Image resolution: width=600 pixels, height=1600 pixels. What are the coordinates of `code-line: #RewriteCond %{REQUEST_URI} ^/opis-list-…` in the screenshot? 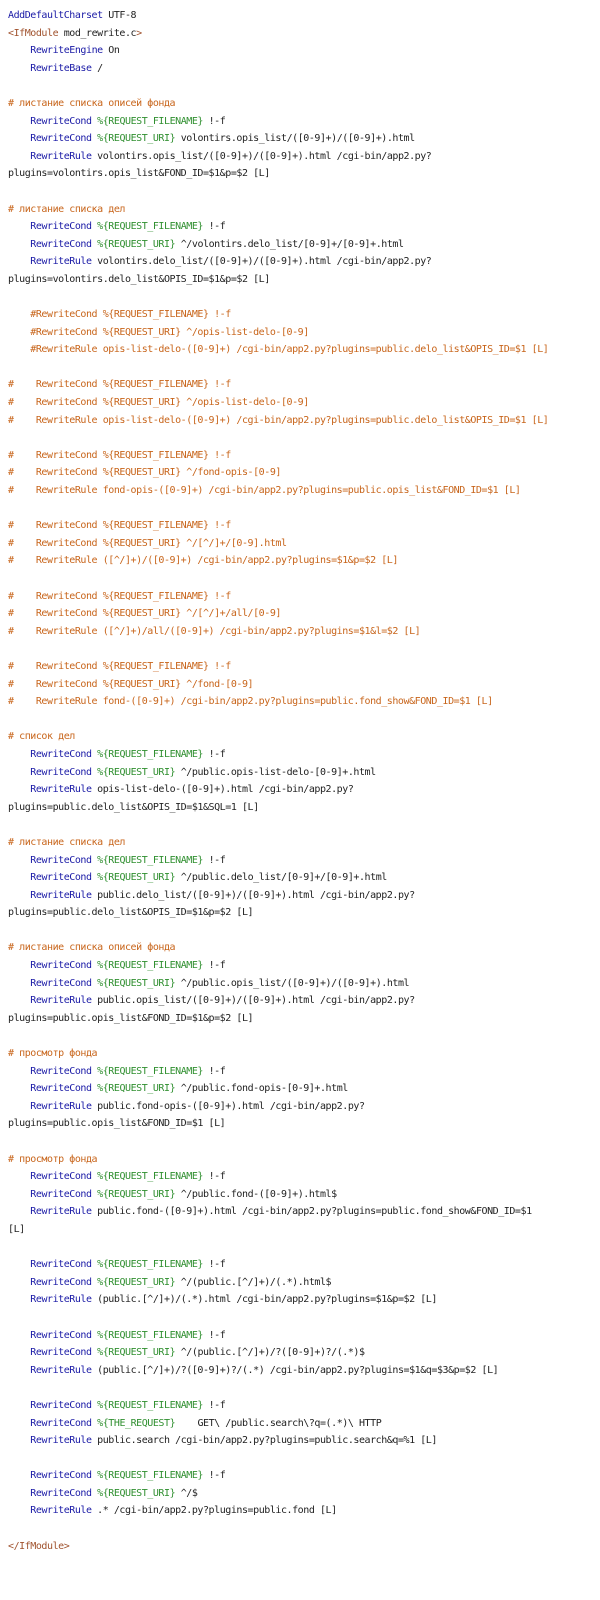 It's located at (303, 333).